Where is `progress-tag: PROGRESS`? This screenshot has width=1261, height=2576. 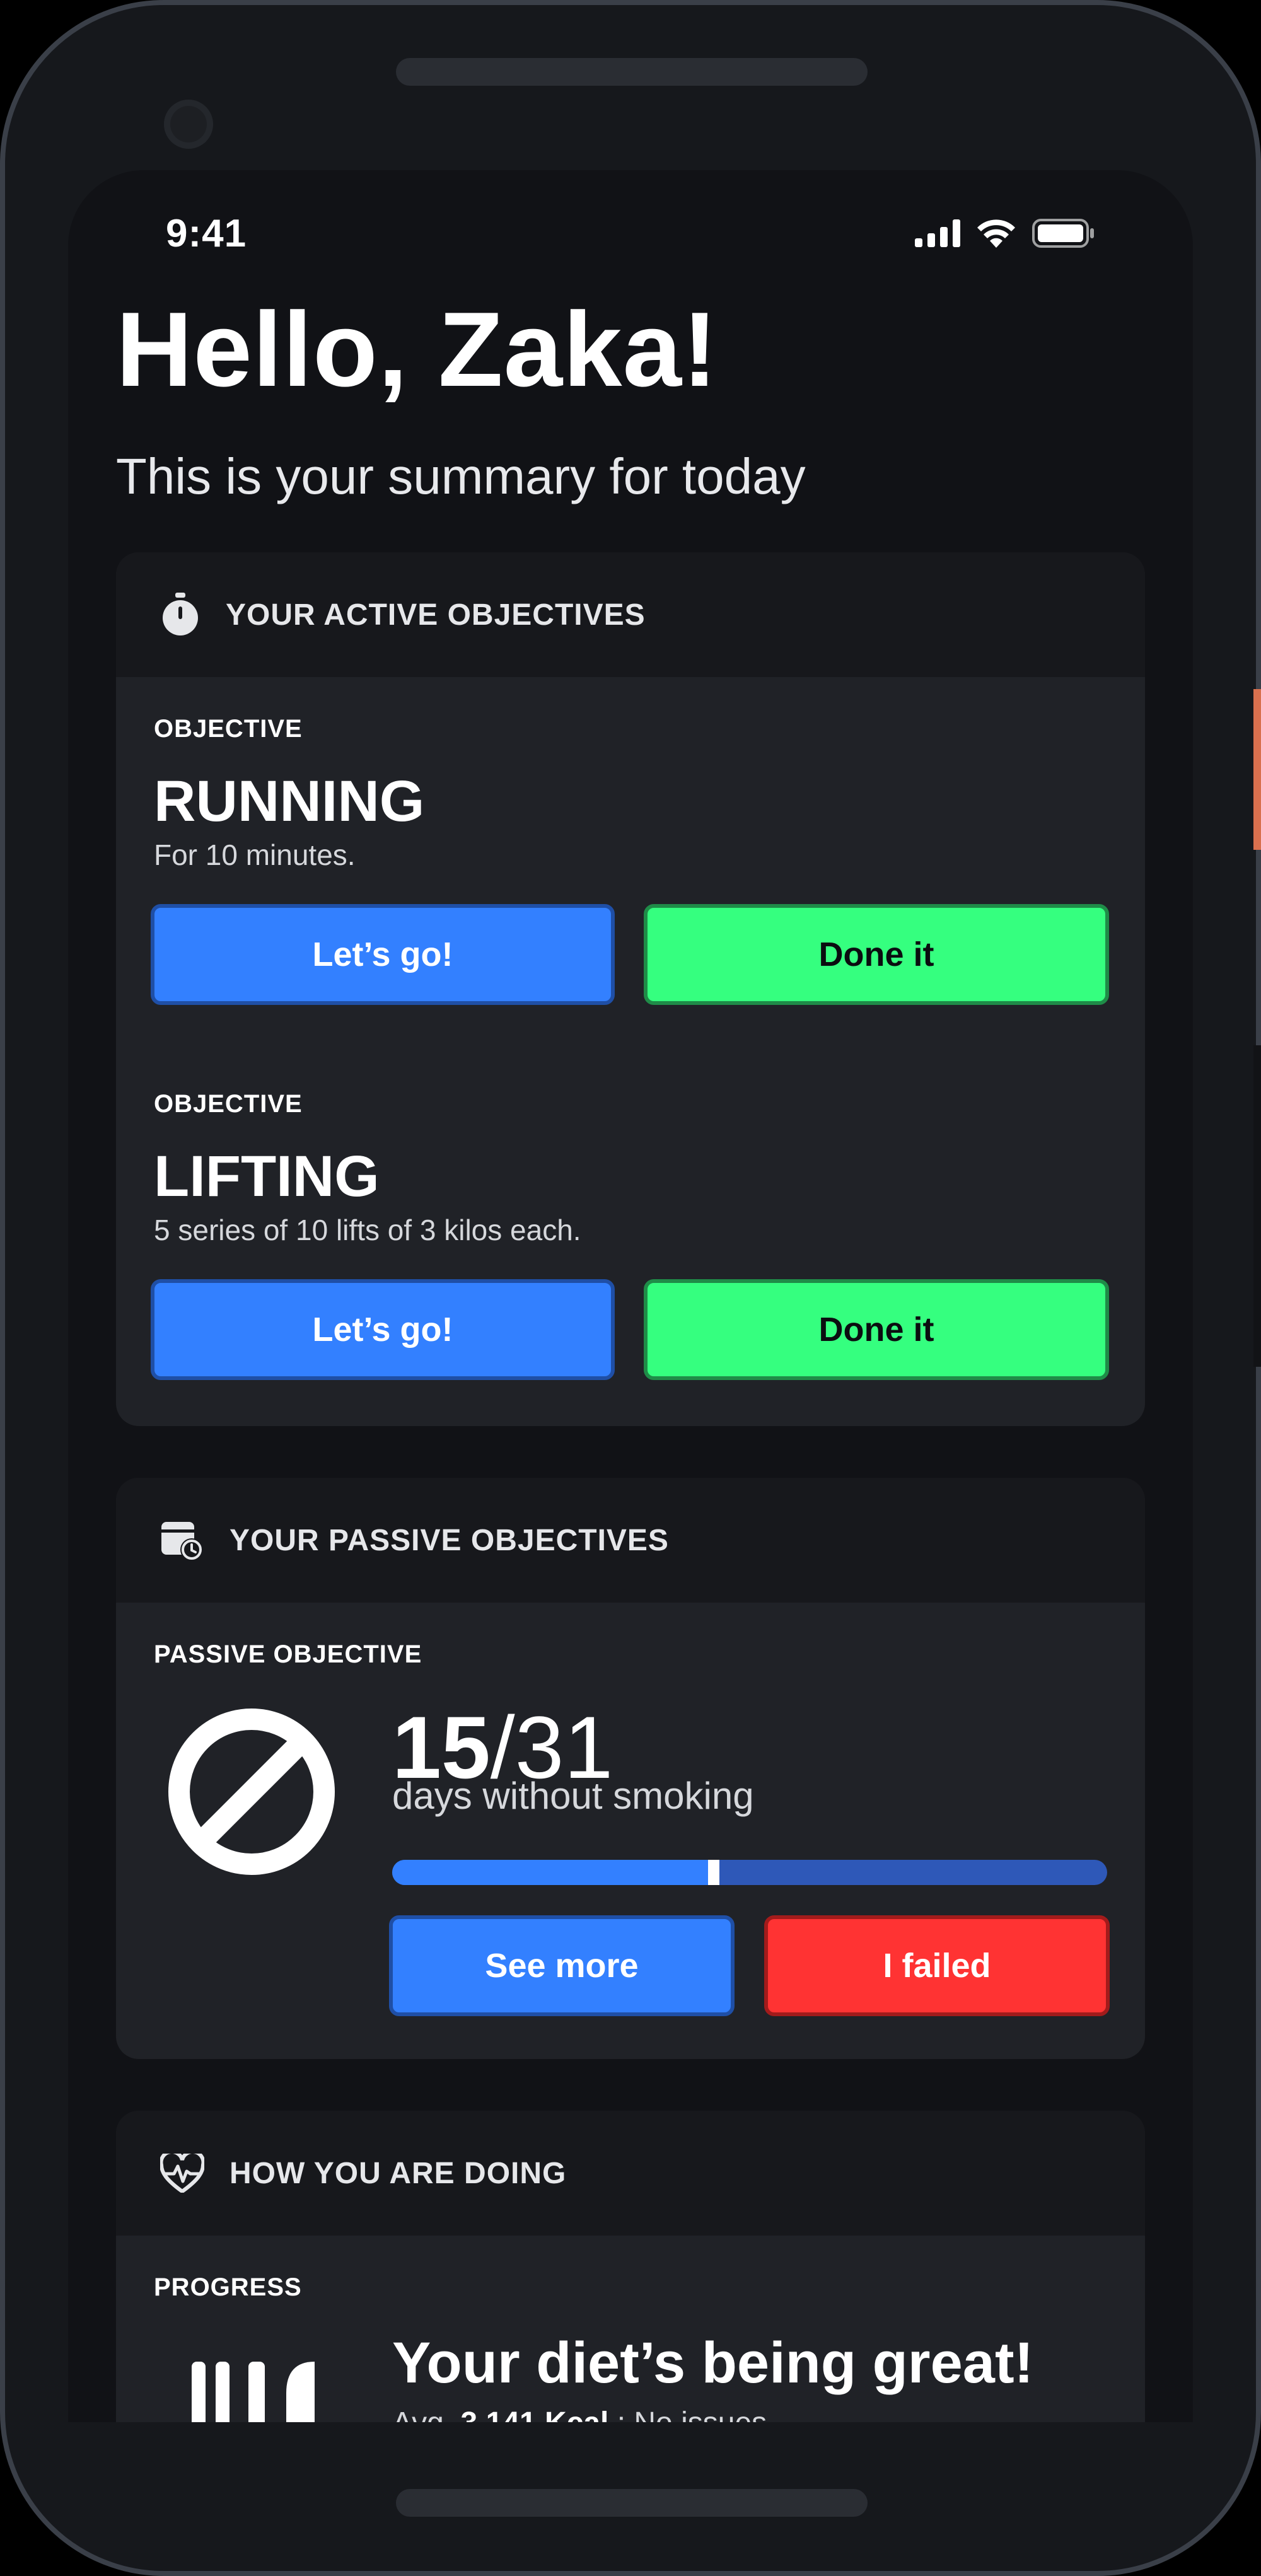 progress-tag: PROGRESS is located at coordinates (228, 2287).